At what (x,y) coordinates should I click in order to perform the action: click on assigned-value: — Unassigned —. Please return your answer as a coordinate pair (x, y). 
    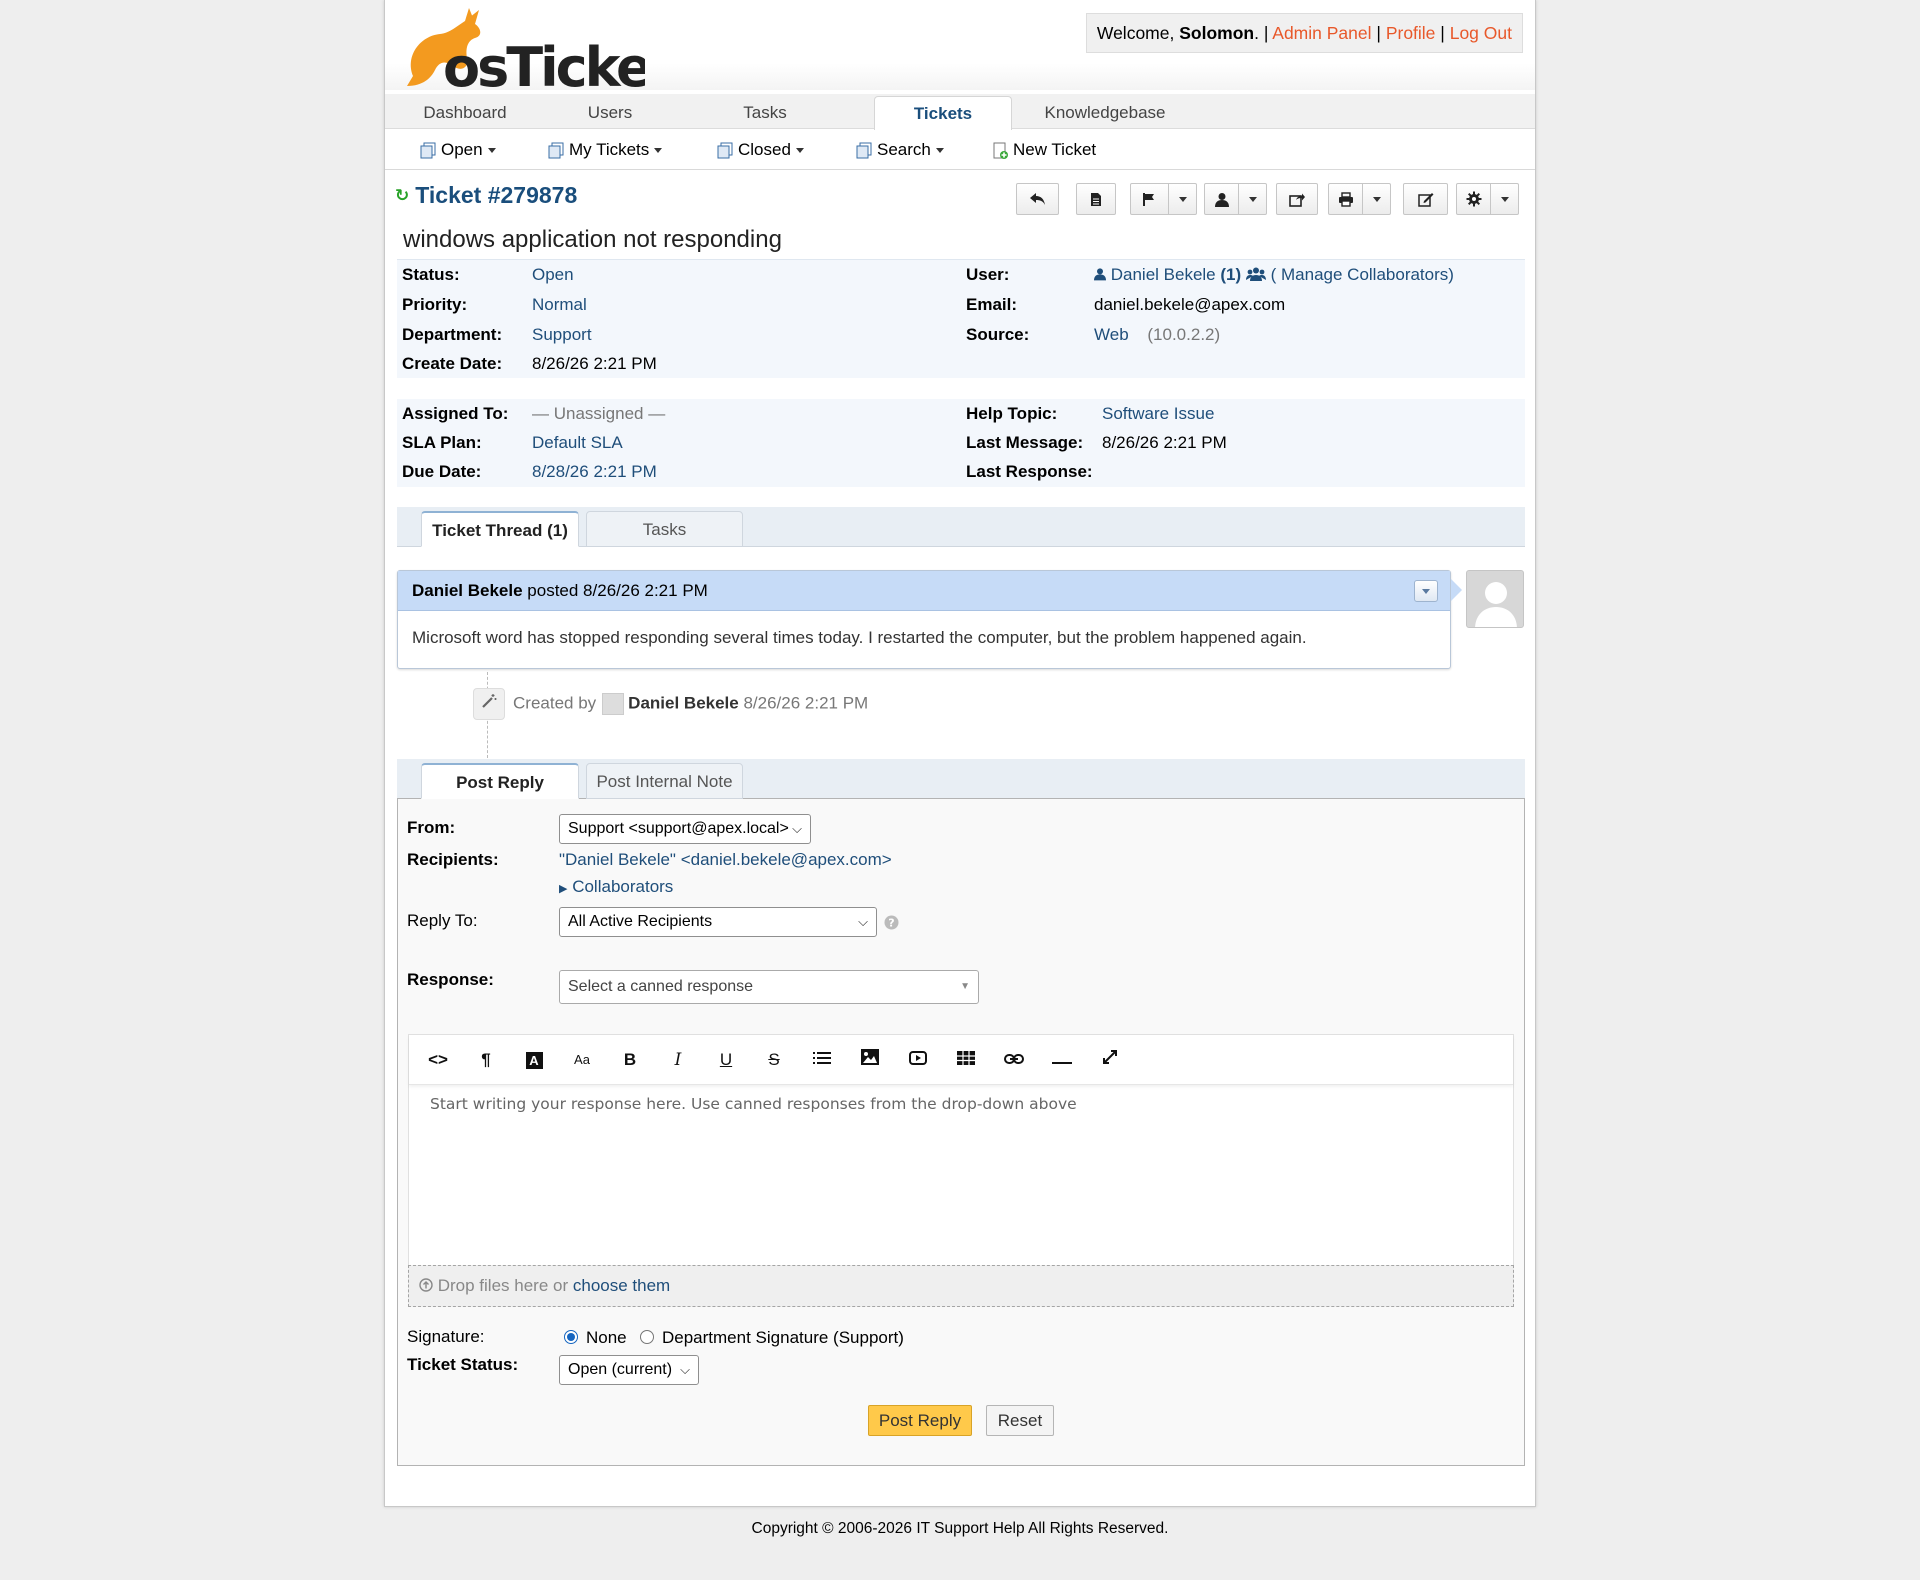
    Looking at the image, I should click on (598, 414).